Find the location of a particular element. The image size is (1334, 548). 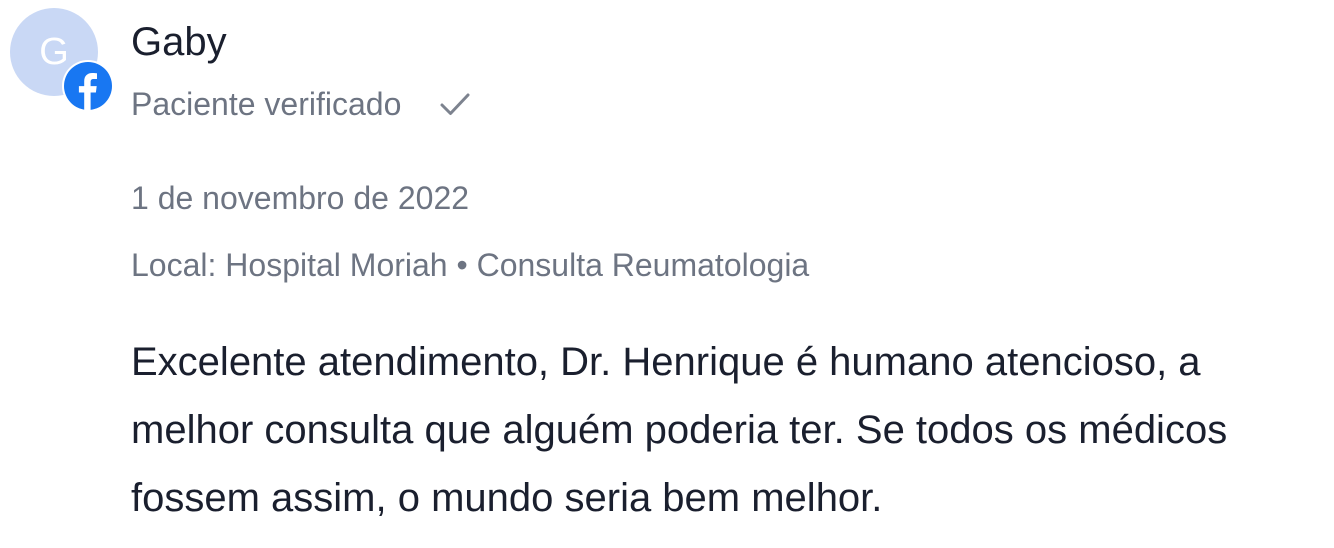

facebook-icon is located at coordinates (88, 86).